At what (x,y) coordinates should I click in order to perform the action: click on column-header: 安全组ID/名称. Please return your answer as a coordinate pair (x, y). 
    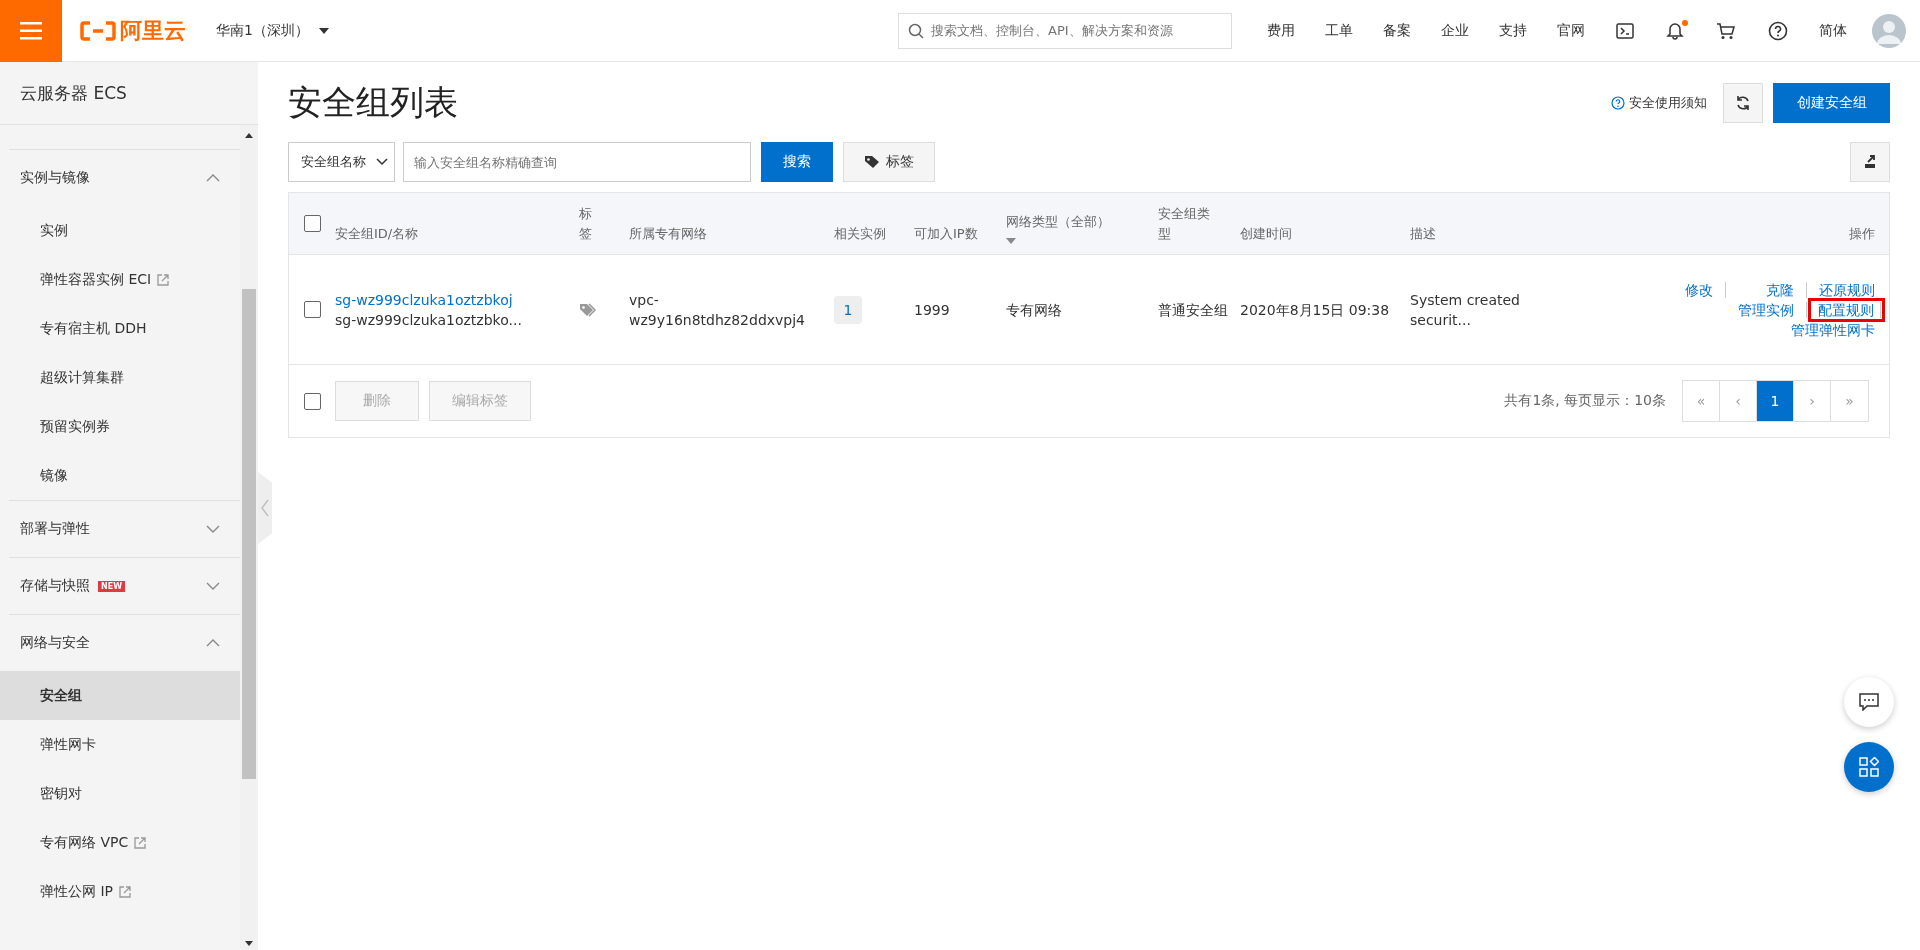
    Looking at the image, I should click on (377, 234).